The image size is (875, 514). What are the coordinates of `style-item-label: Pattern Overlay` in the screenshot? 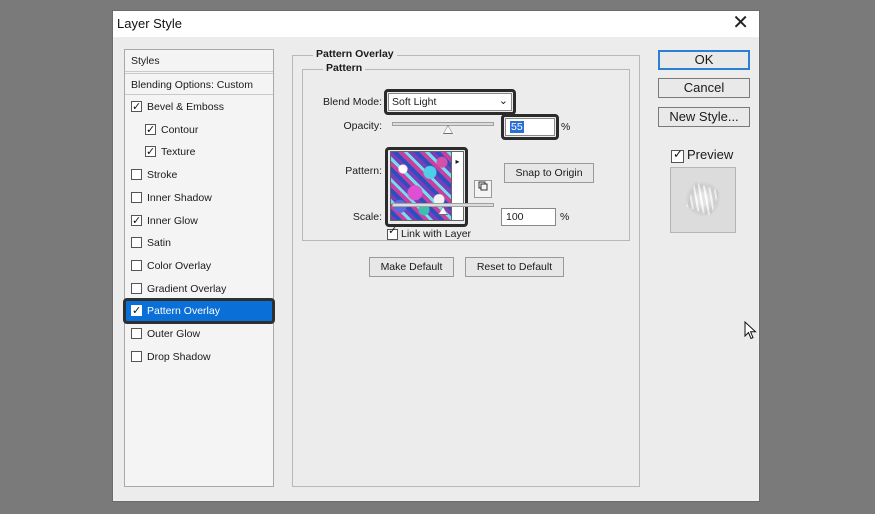 It's located at (183, 311).